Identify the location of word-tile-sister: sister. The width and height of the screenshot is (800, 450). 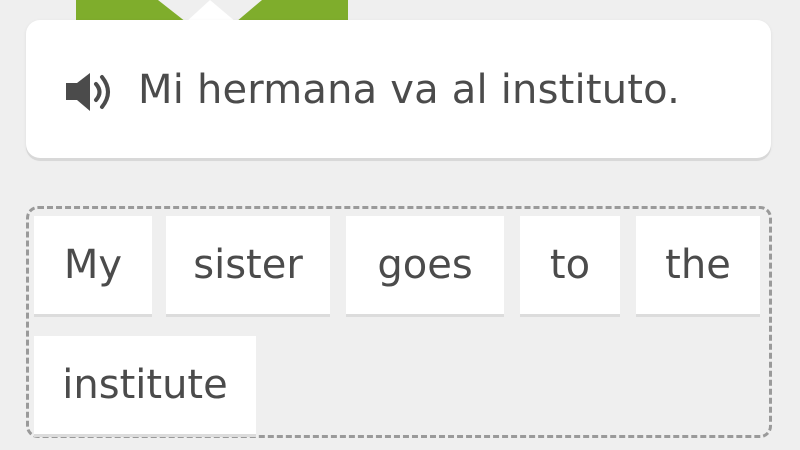
(248, 265).